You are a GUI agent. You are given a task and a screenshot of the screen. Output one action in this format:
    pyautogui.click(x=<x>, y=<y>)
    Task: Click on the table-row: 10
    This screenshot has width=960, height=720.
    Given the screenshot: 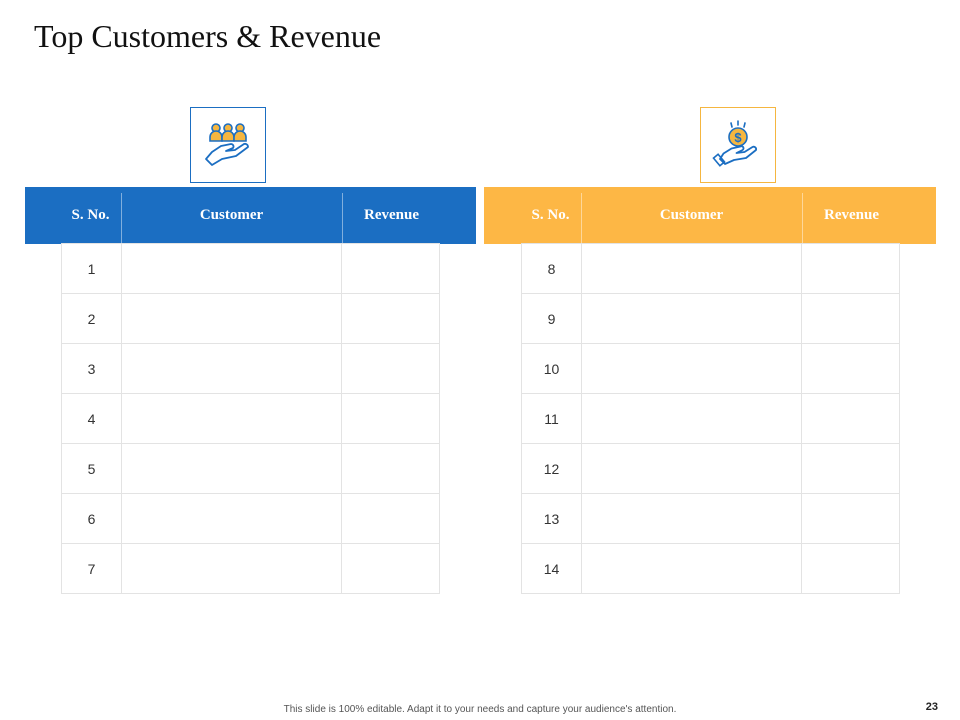 What is the action you would take?
    pyautogui.click(x=710, y=368)
    